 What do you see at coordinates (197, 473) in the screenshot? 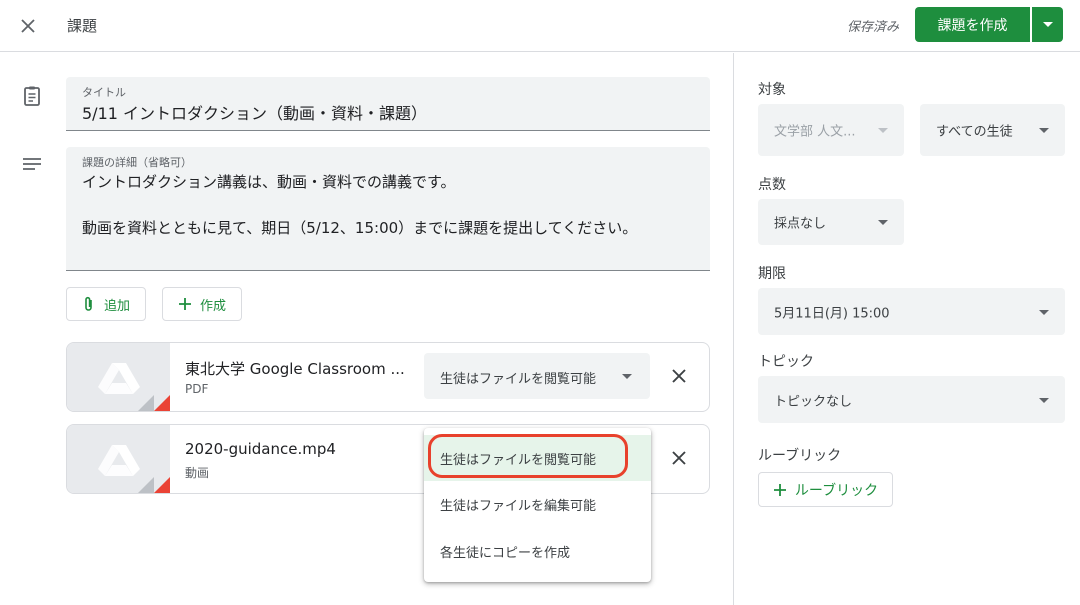
I see `attachment-type: 動画` at bounding box center [197, 473].